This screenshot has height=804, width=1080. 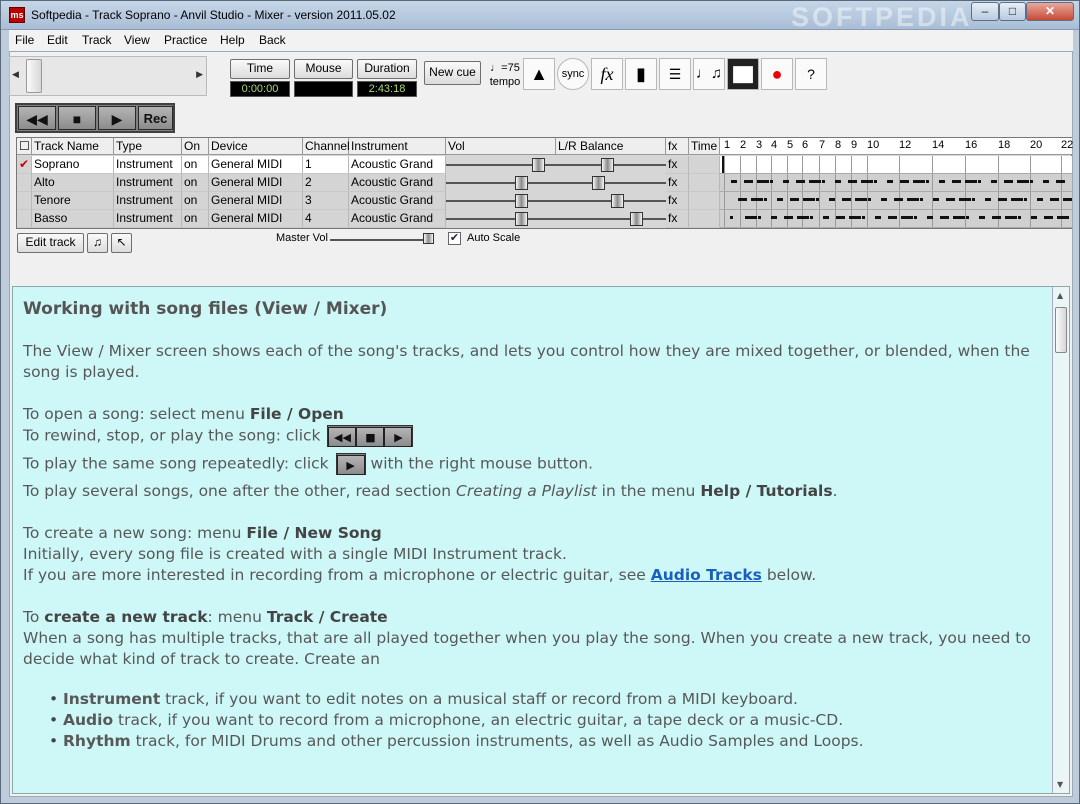 What do you see at coordinates (195, 146) in the screenshot?
I see `header-on: On` at bounding box center [195, 146].